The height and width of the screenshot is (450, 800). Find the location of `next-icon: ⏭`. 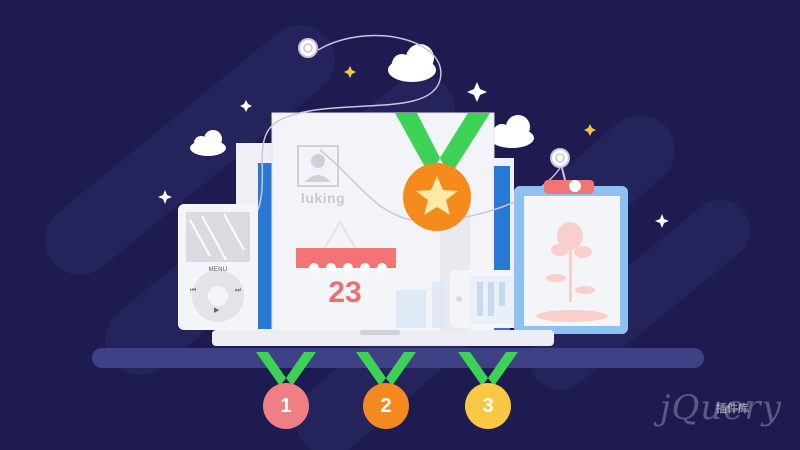

next-icon: ⏭ is located at coordinates (238, 290).